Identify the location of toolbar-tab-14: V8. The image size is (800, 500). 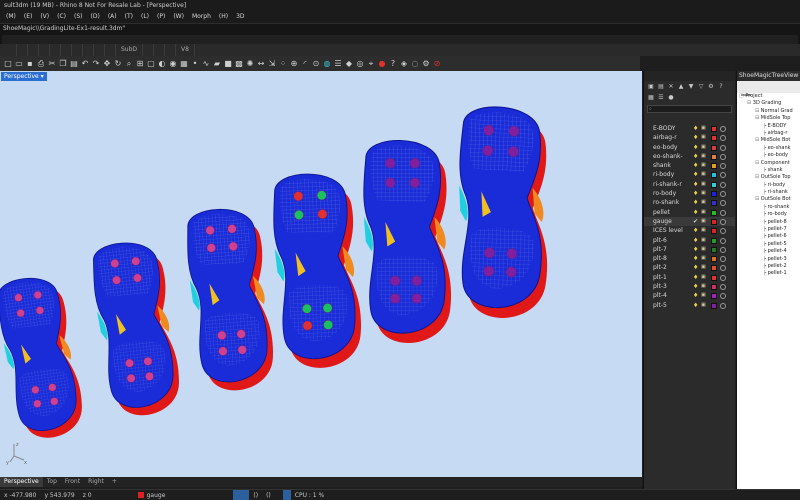
(185, 50).